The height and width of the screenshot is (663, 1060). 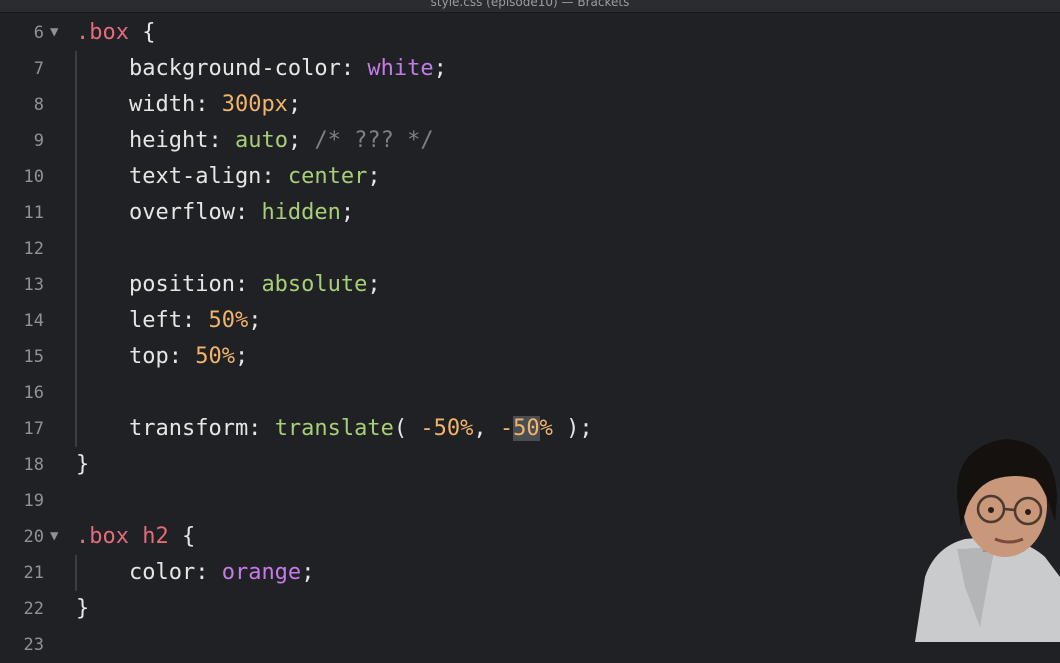 What do you see at coordinates (261, 572) in the screenshot?
I see `code-token: orange` at bounding box center [261, 572].